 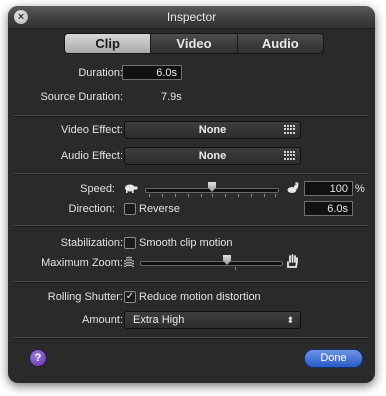 What do you see at coordinates (85, 297) in the screenshot?
I see `rolling-shutter-label: Rolling Shutter:` at bounding box center [85, 297].